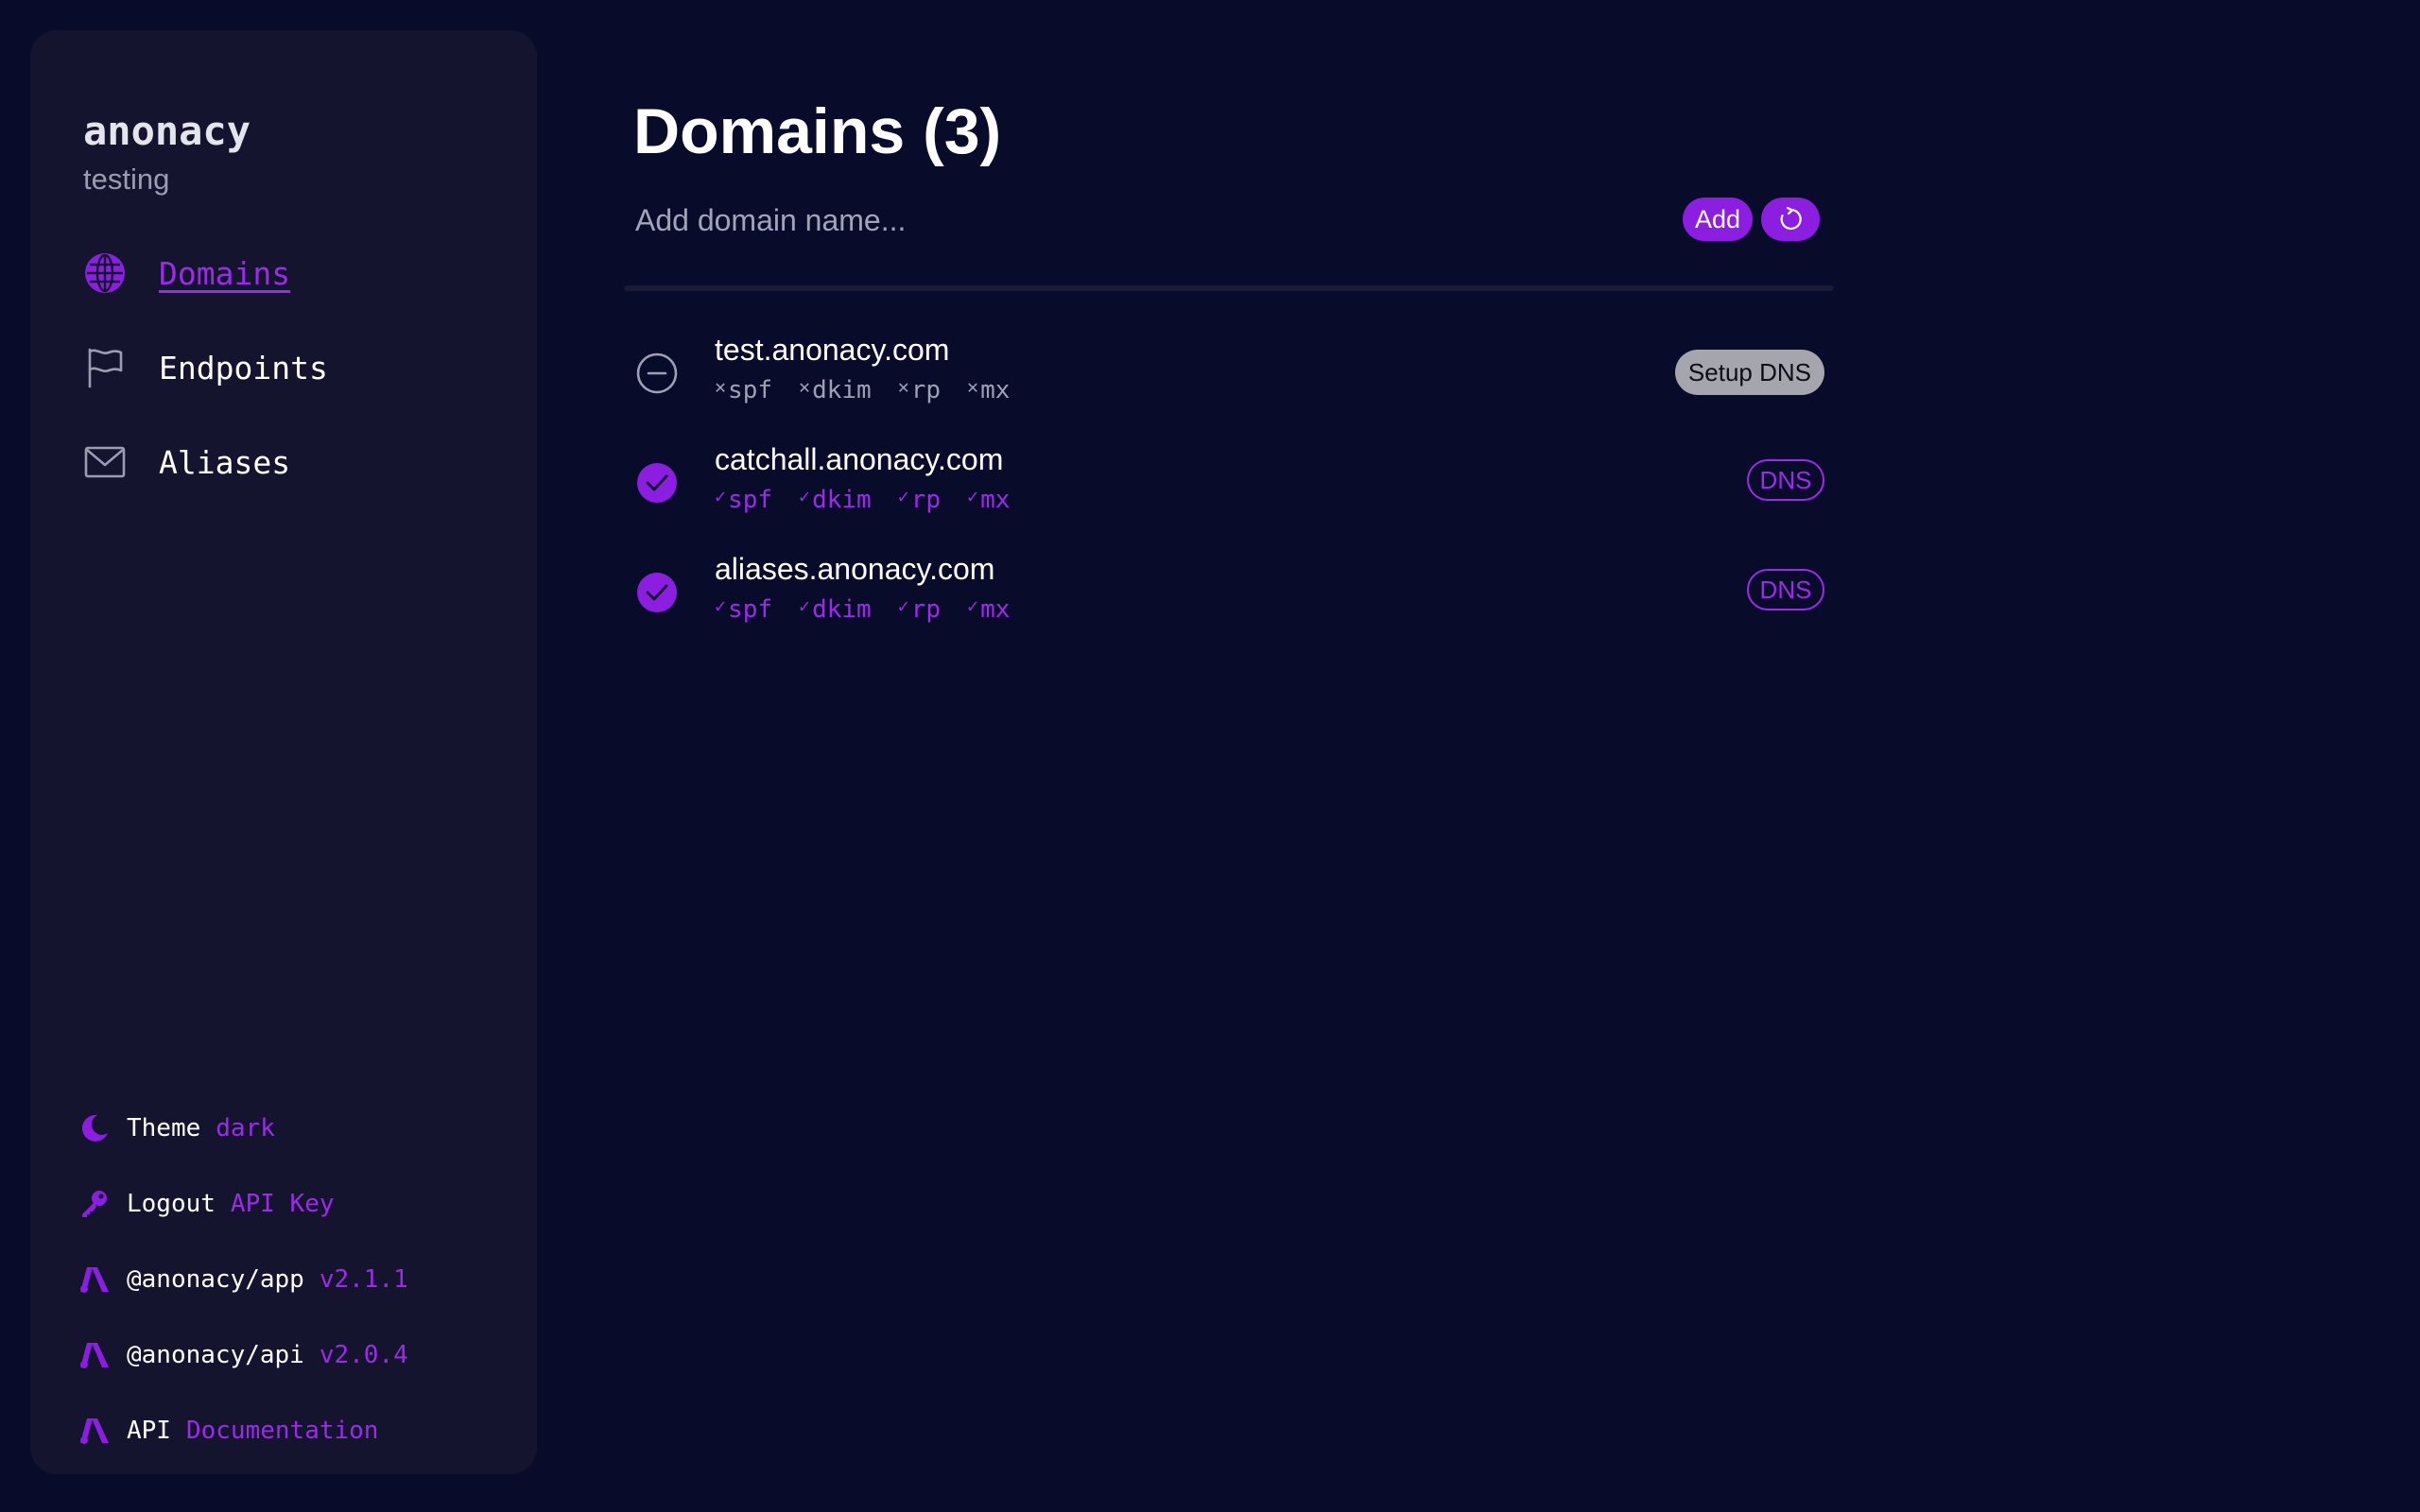  I want to click on domain-name: aliases.anonacy.com, so click(855, 569).